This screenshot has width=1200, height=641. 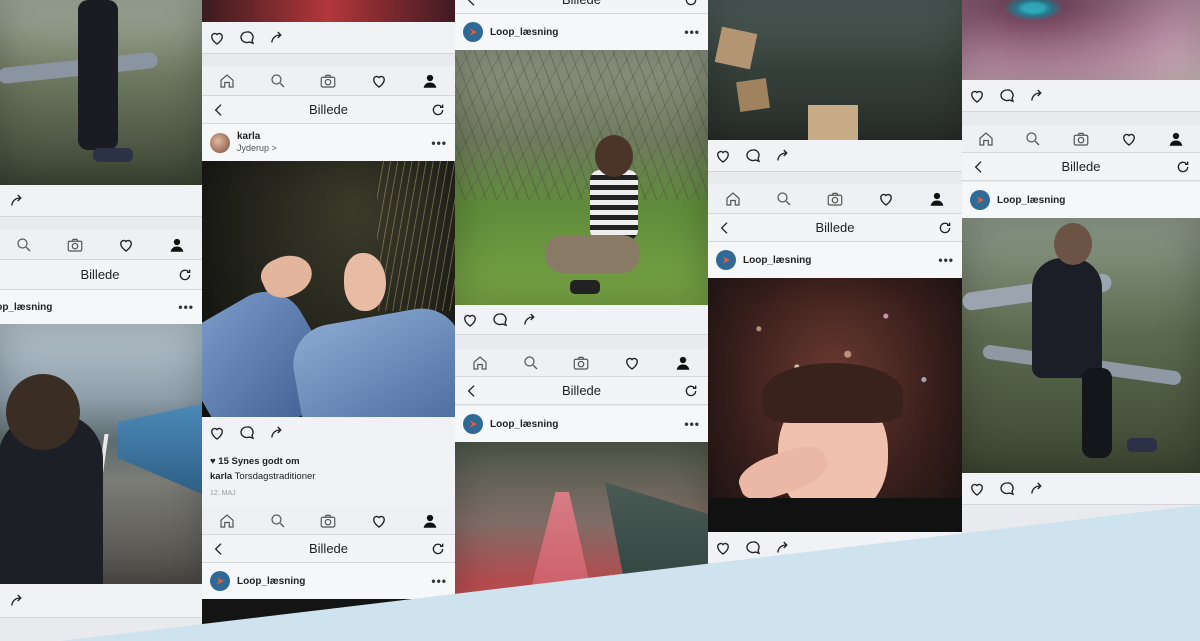 I want to click on post-photo-feet, so click(x=328, y=289).